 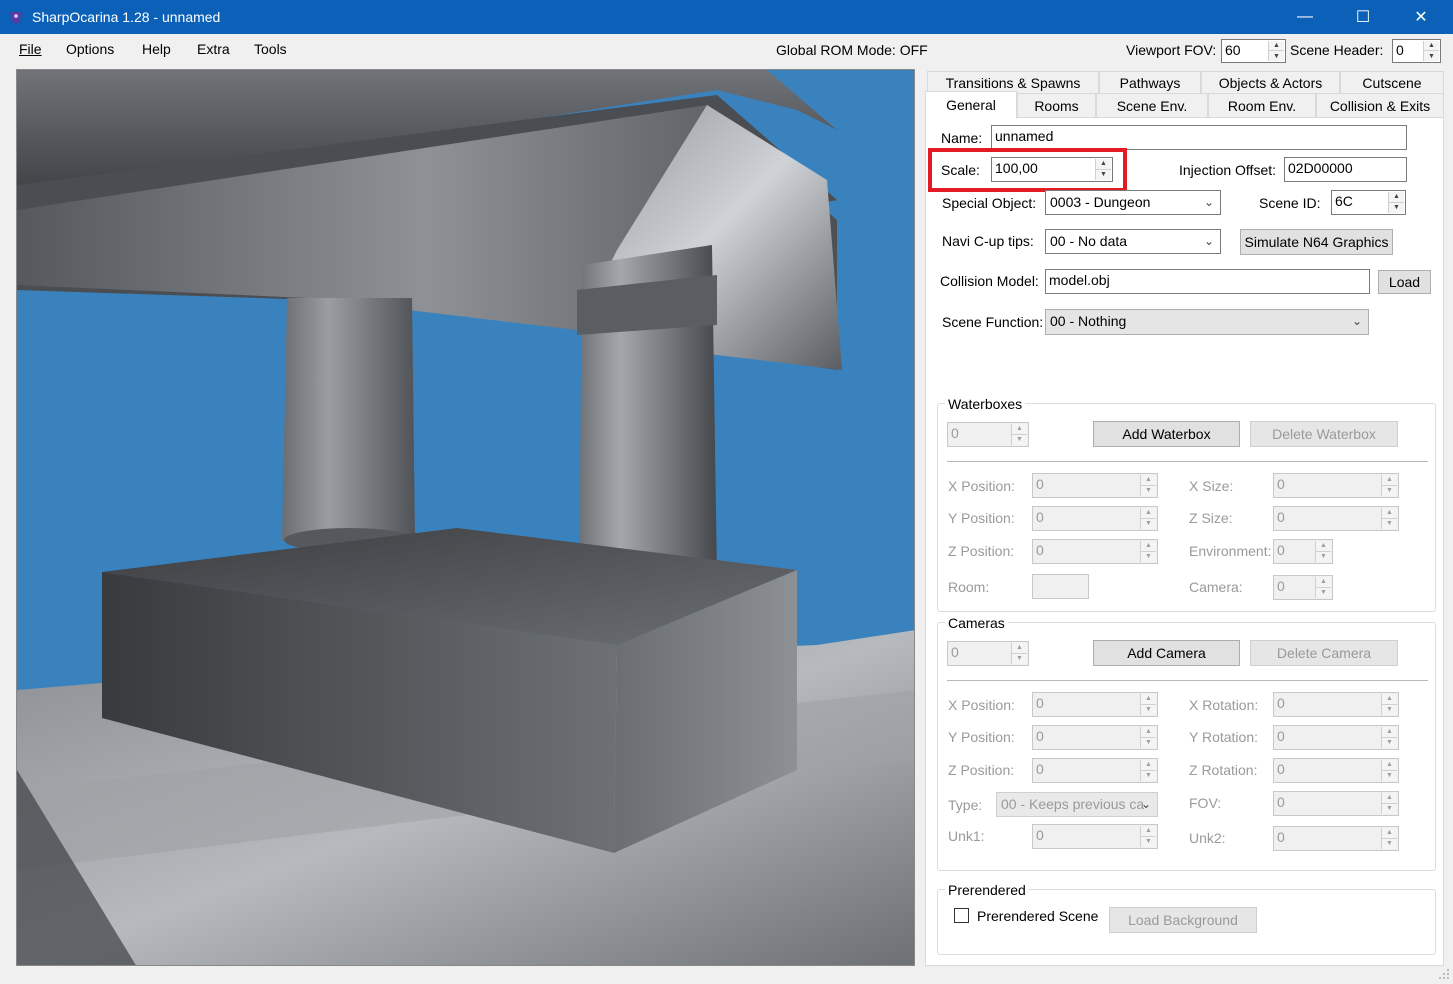 I want to click on wb-camera-label: Camera:, so click(x=1216, y=587).